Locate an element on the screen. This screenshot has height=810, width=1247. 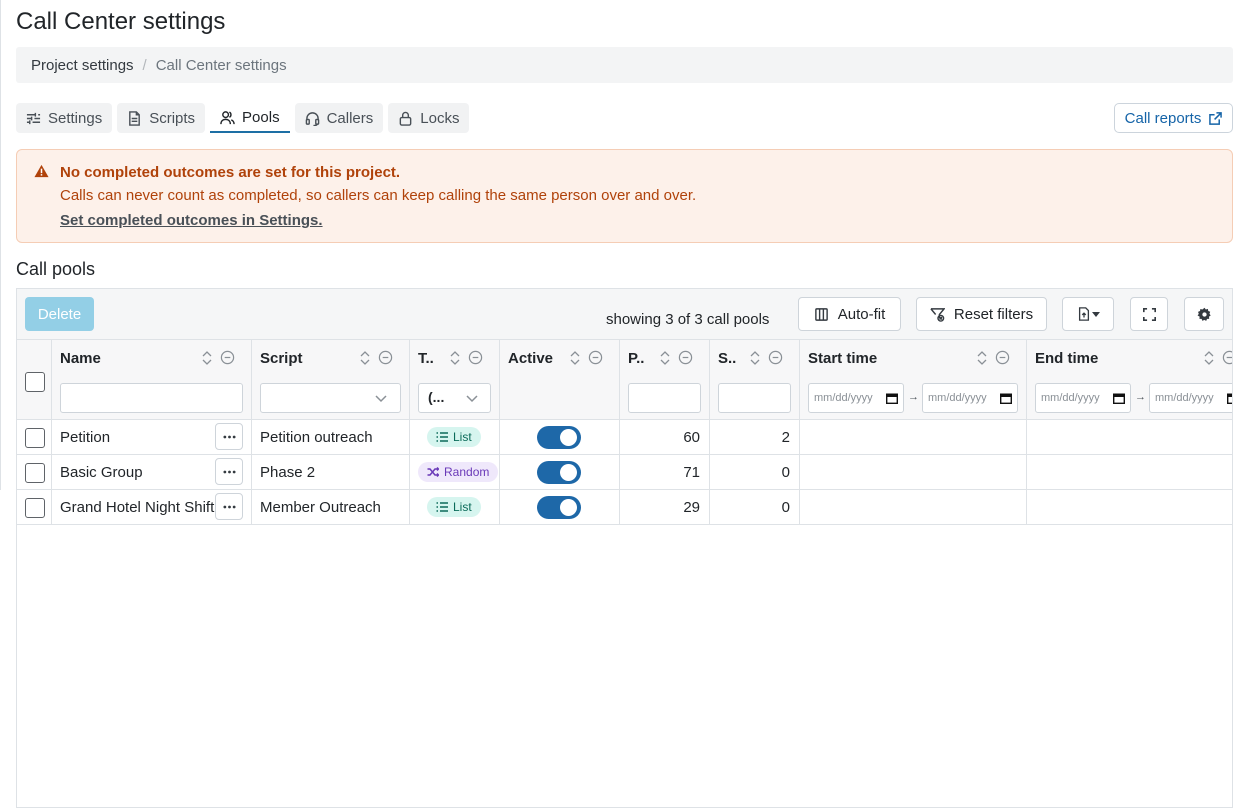
headset-icon is located at coordinates (312, 118).